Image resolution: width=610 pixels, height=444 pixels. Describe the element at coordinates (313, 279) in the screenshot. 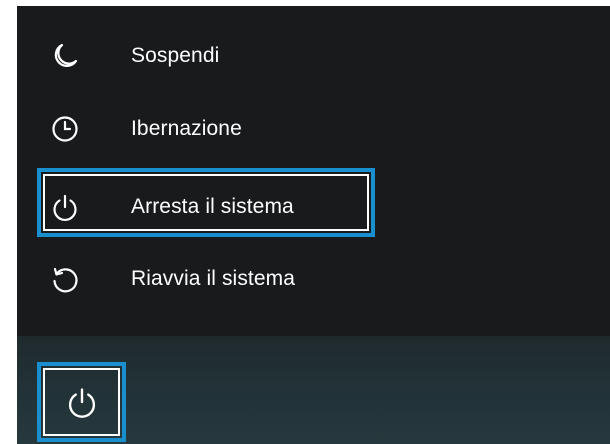

I see `menu-item-restart: Riavvia il sistema` at that location.